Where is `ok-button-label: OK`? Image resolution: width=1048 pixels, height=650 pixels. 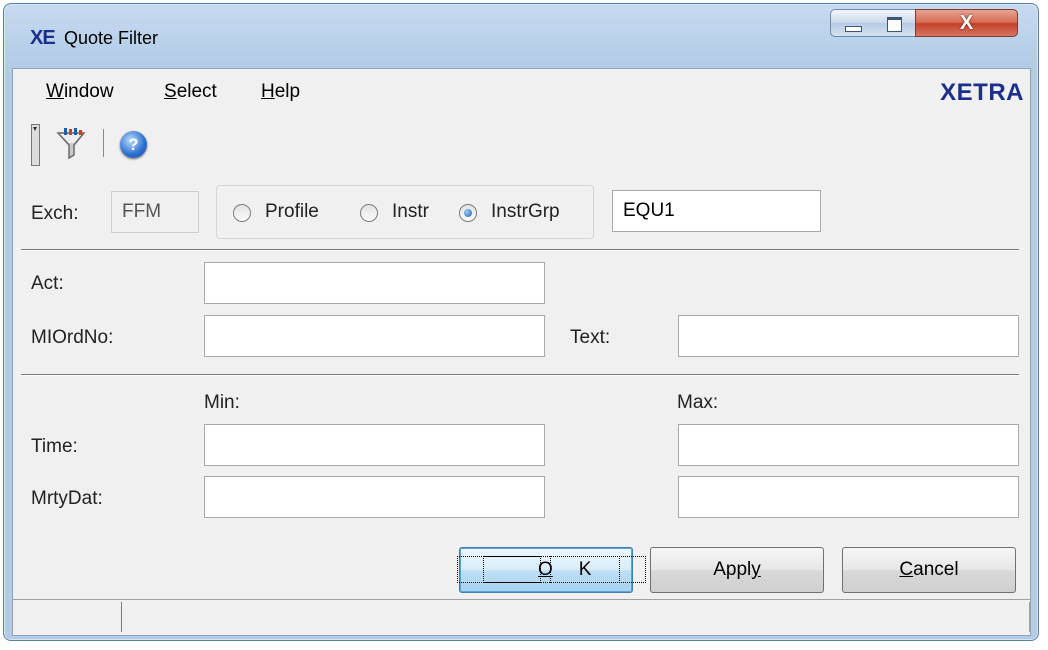 ok-button-label: OK is located at coordinates (551, 569).